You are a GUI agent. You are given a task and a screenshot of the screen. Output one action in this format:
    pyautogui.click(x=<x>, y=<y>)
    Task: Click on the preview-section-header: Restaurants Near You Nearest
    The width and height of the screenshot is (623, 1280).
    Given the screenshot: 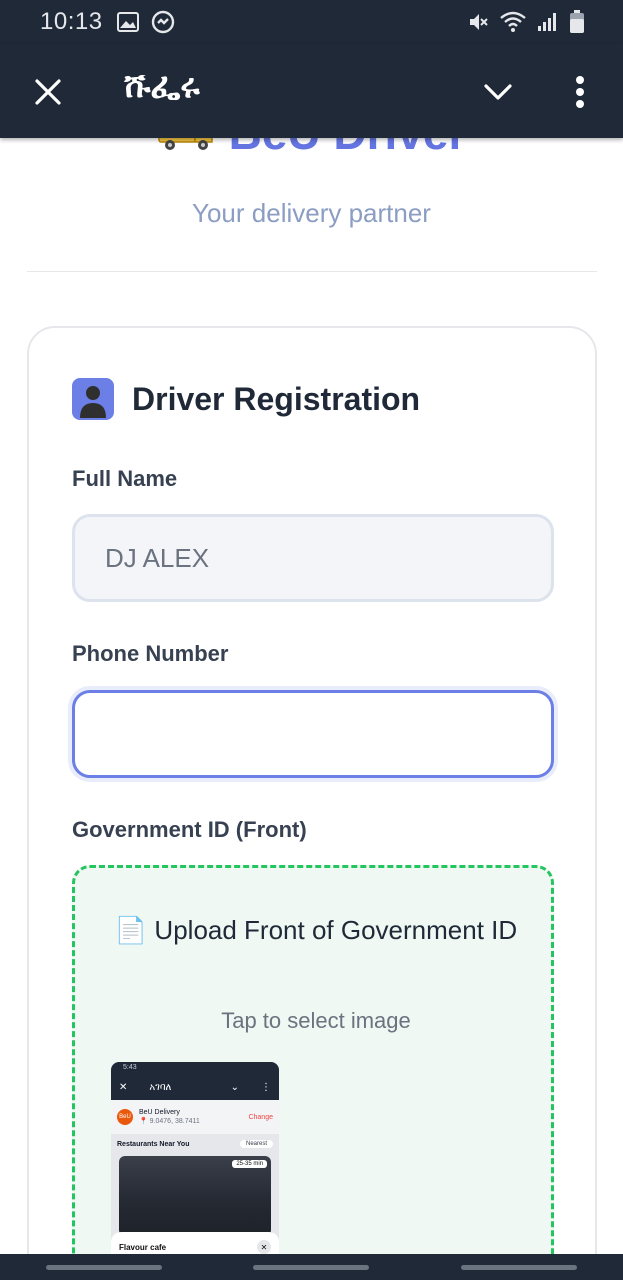 What is the action you would take?
    pyautogui.click(x=195, y=1144)
    